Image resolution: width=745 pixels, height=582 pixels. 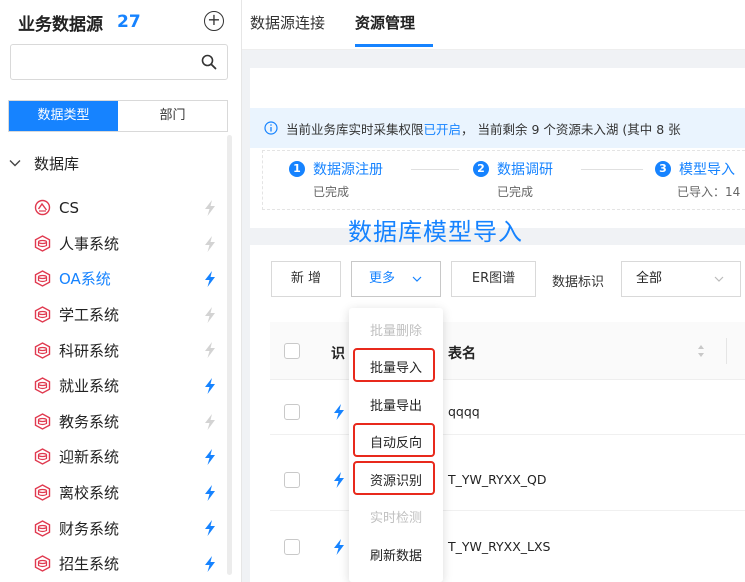 I want to click on step-3: 3 模型导入, so click(x=695, y=169).